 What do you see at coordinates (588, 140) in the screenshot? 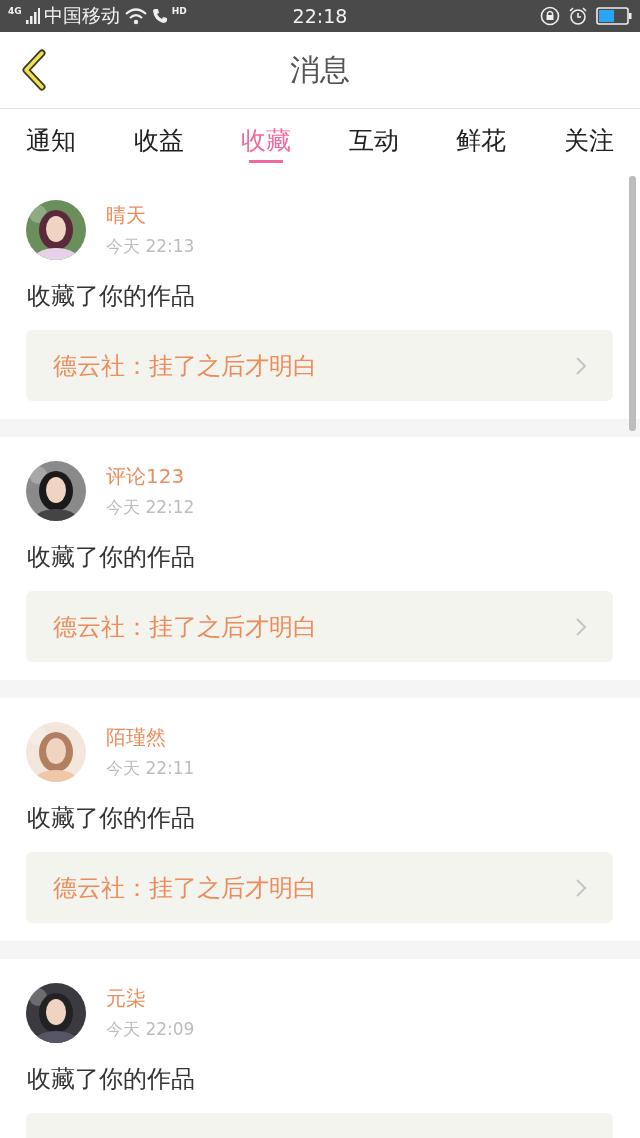
I see `tab: 关注` at bounding box center [588, 140].